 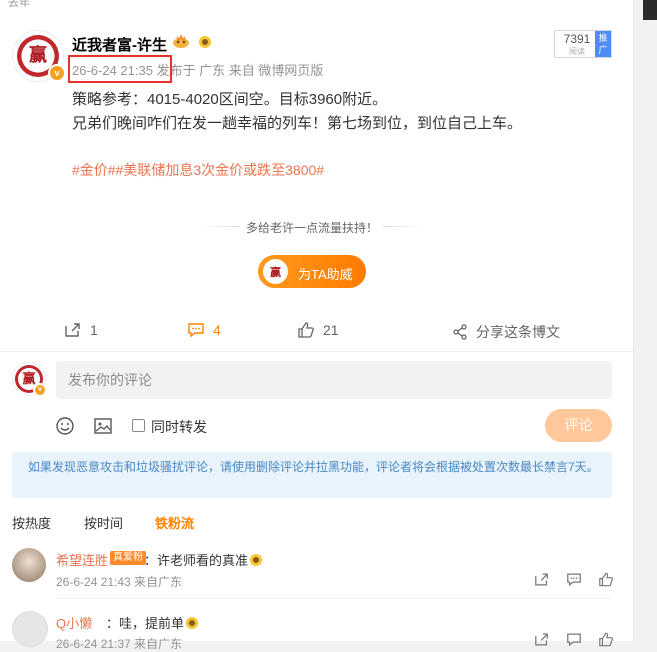 What do you see at coordinates (403, 226) in the screenshot?
I see `support-divider-right` at bounding box center [403, 226].